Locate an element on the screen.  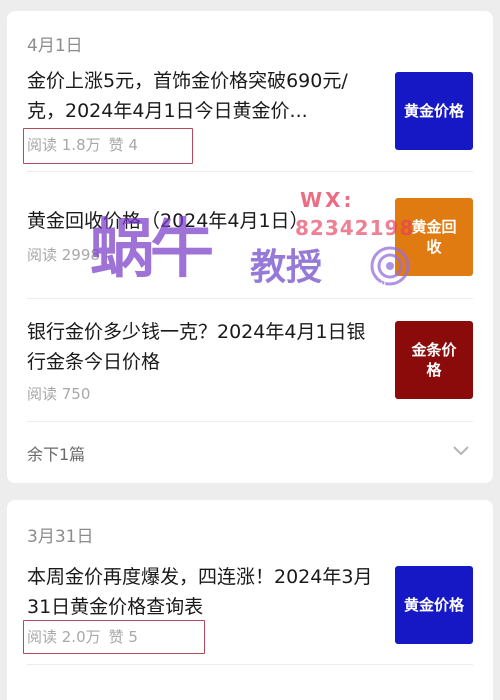
article-meta: 阅读 2998 is located at coordinates (63, 254).